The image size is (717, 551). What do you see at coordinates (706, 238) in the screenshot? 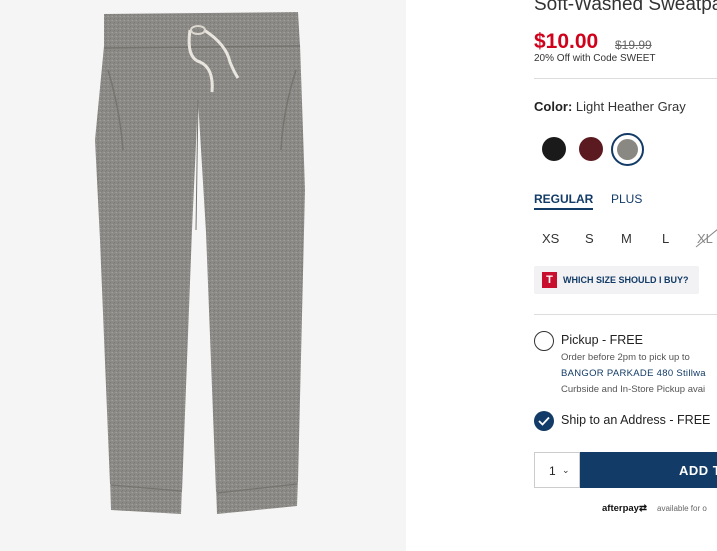
I see `unavailable-slash-icon` at bounding box center [706, 238].